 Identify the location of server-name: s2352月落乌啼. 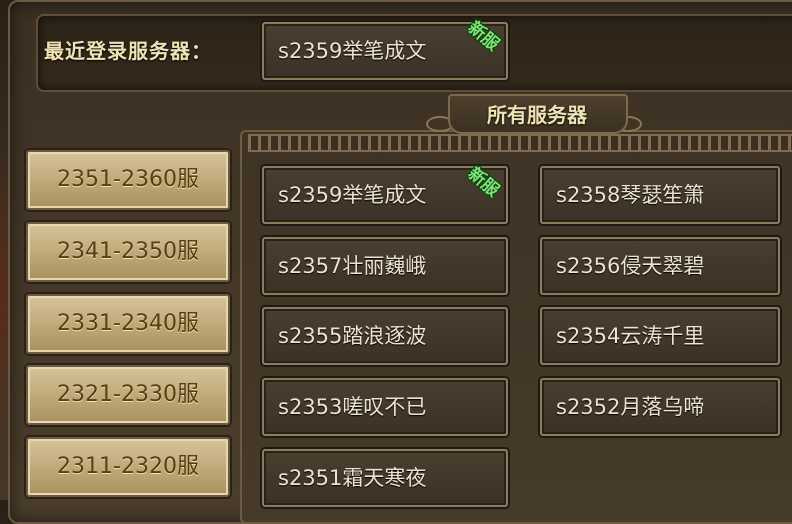
(630, 406).